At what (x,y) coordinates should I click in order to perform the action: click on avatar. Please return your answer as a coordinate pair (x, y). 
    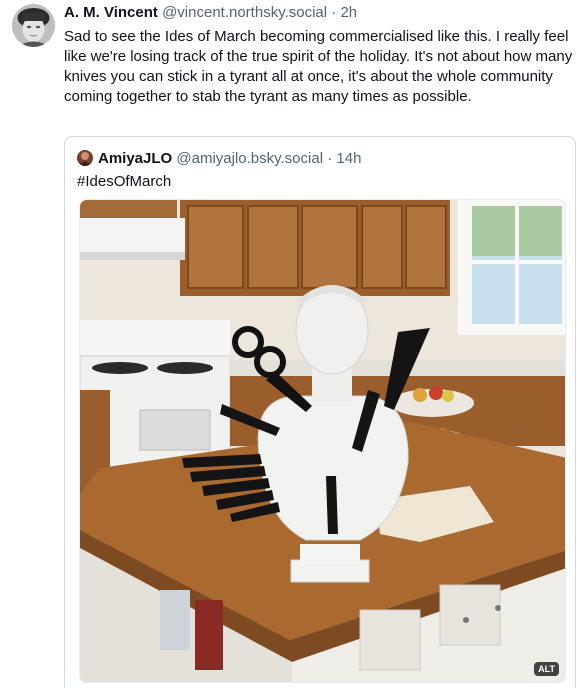
    Looking at the image, I should click on (33, 25).